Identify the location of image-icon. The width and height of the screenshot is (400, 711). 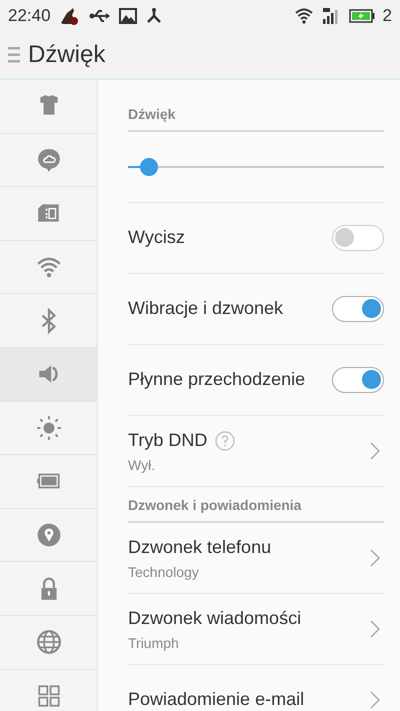
(127, 16).